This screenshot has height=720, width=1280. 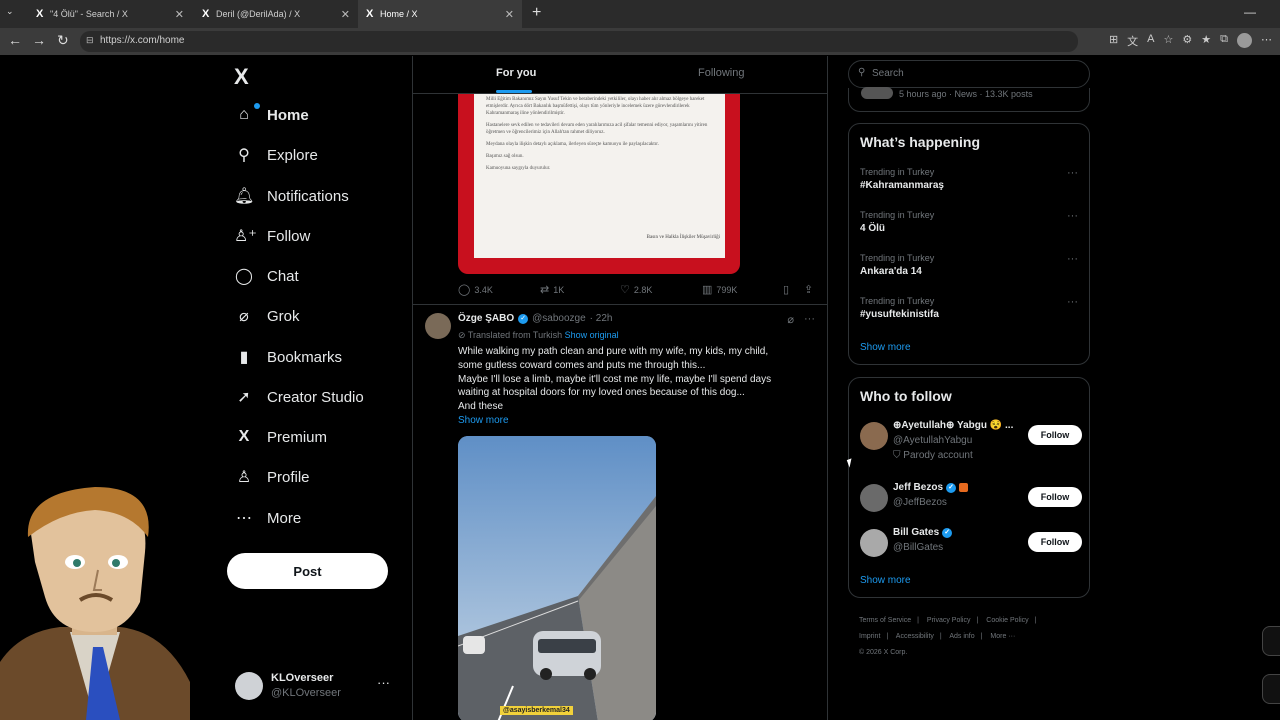 I want to click on tab-title: Deril (@DerilAda) / X, so click(x=258, y=14).